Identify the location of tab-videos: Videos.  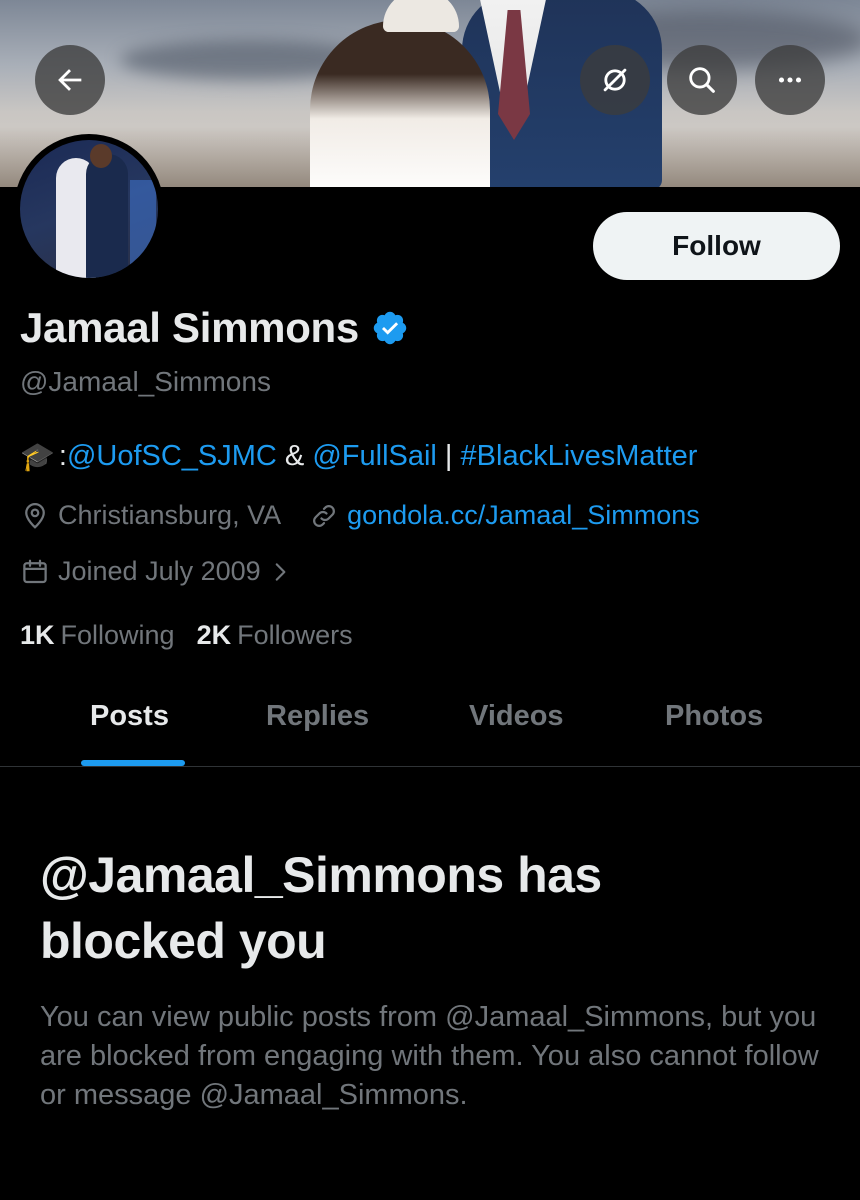
(516, 716).